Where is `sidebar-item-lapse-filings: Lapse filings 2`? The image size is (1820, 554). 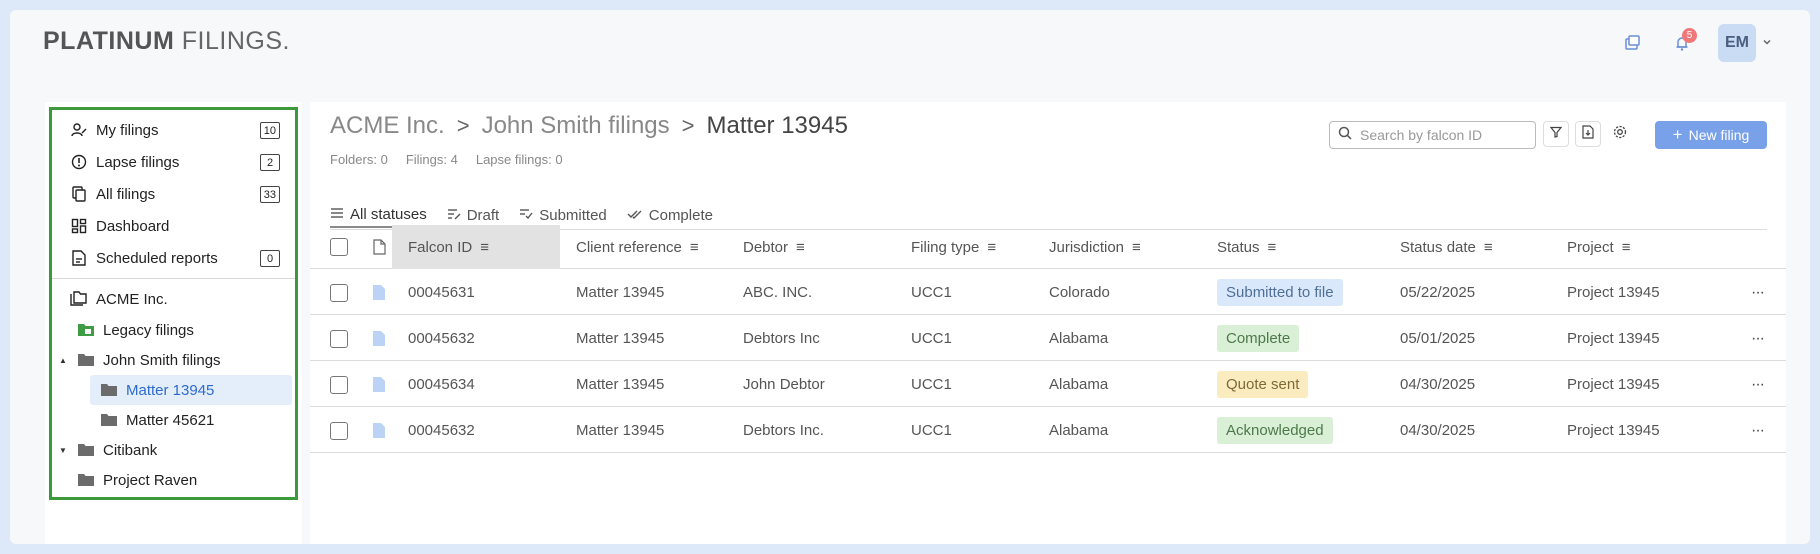 sidebar-item-lapse-filings: Lapse filings 2 is located at coordinates (173, 162).